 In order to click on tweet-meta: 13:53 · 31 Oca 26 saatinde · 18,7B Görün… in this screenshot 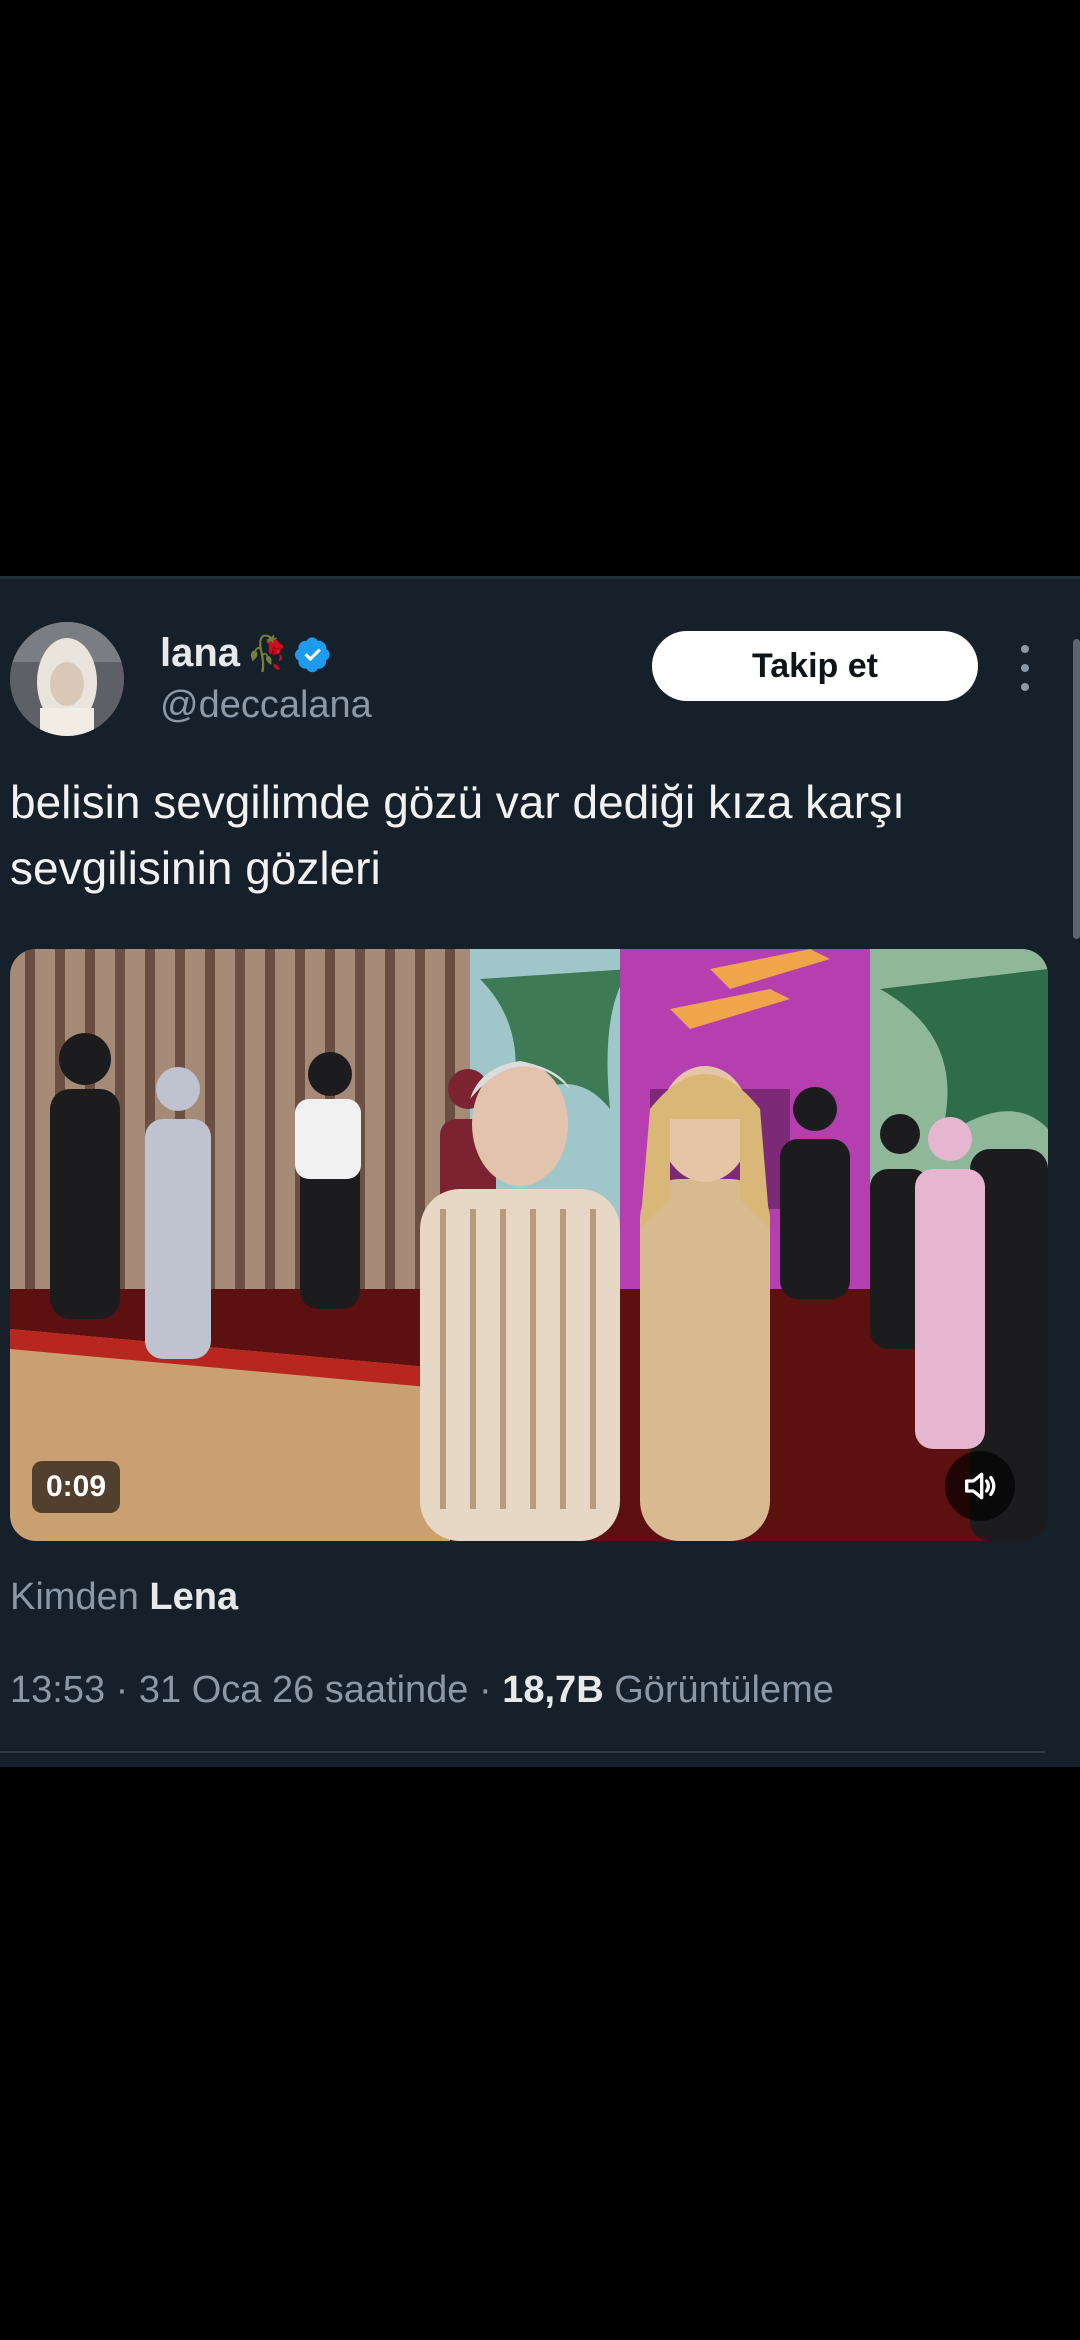, I will do `click(422, 1690)`.